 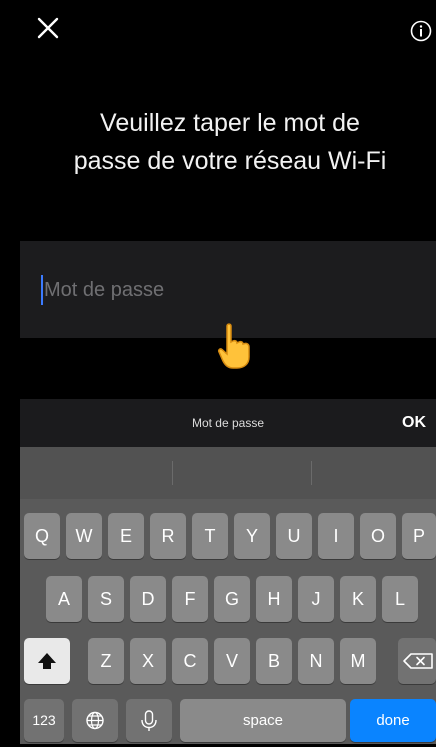 What do you see at coordinates (419, 536) in the screenshot?
I see `key-p: P` at bounding box center [419, 536].